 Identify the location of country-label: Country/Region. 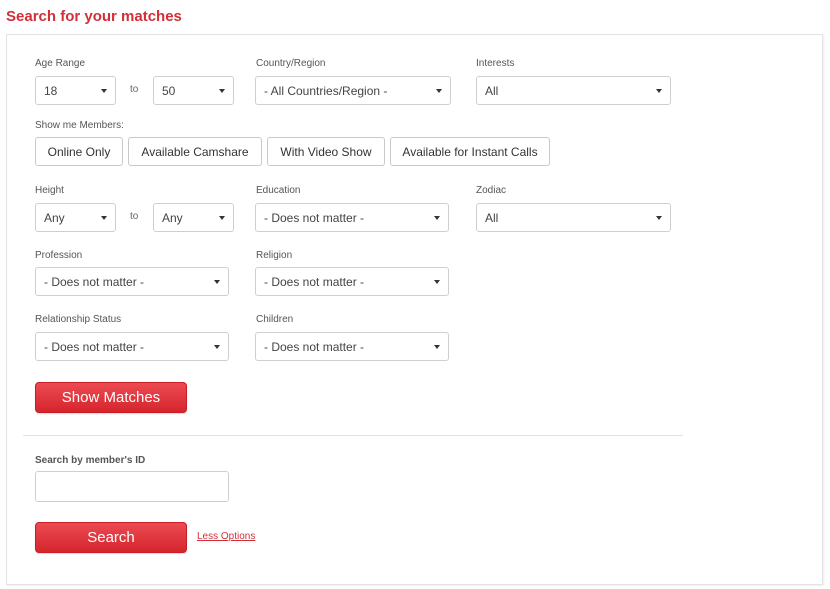
(291, 63).